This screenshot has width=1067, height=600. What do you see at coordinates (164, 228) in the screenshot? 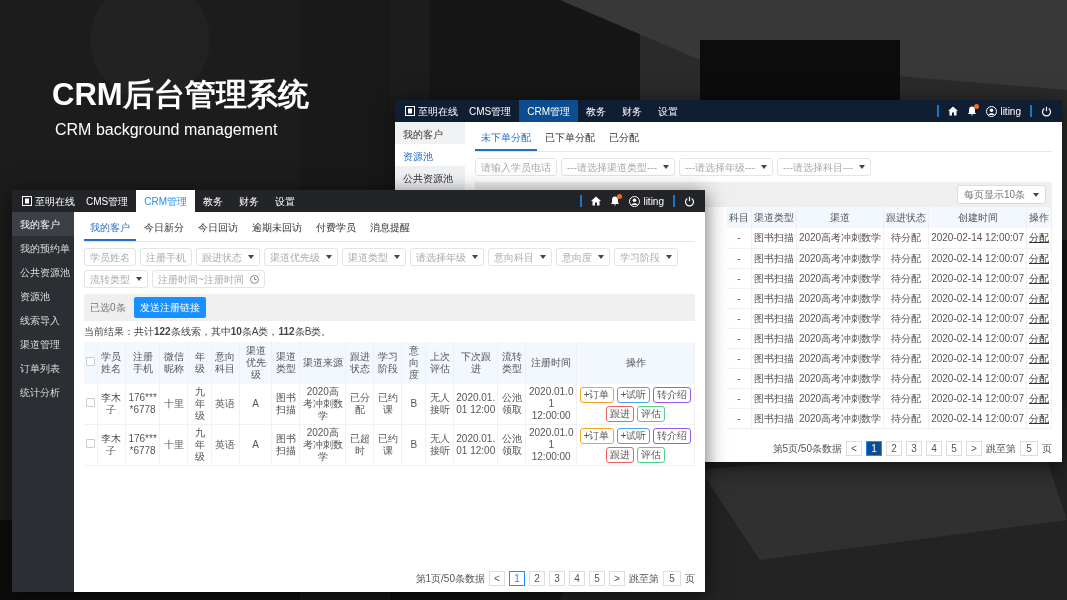
I see `tab: 今日新分` at bounding box center [164, 228].